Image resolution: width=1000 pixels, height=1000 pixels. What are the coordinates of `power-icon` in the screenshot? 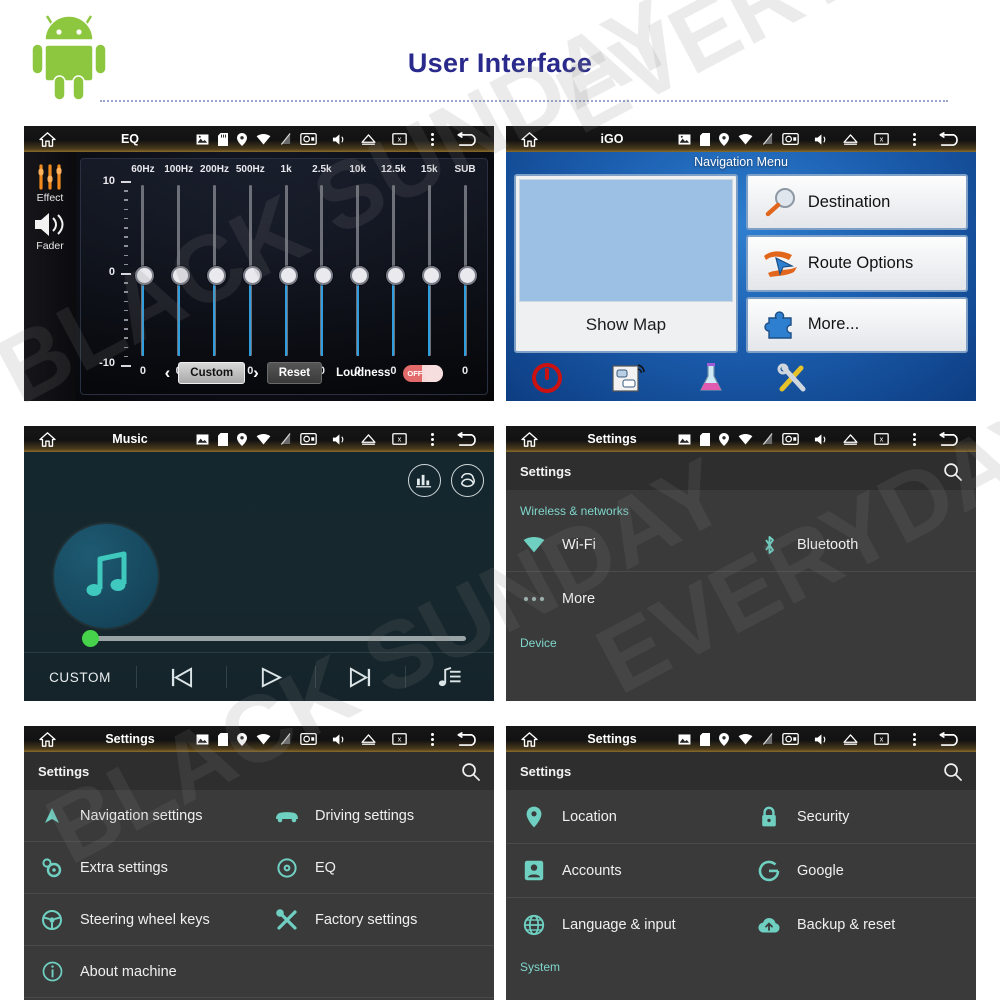 It's located at (547, 378).